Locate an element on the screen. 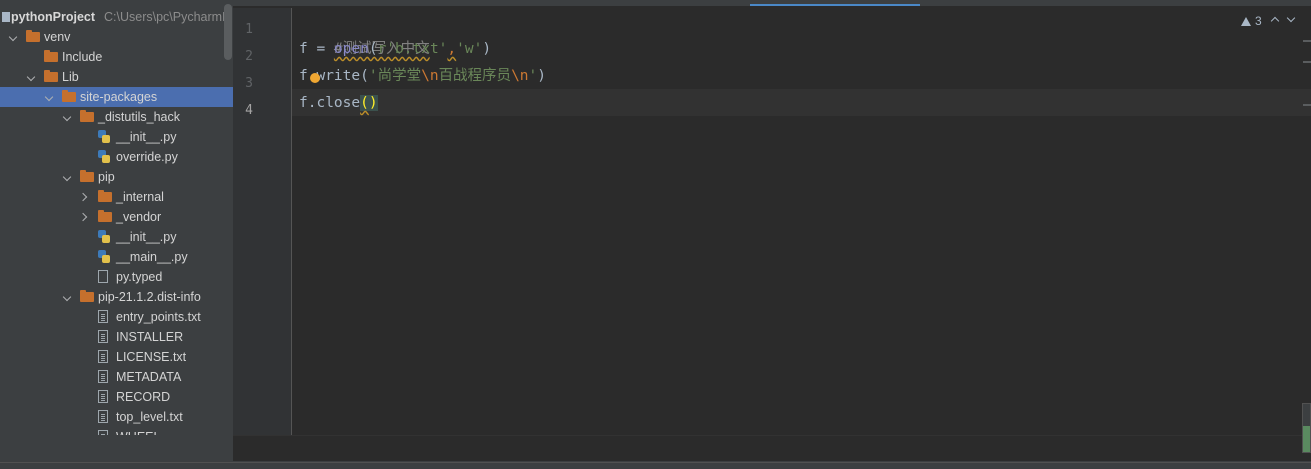  editor-tab-strip is located at coordinates (772, 3).